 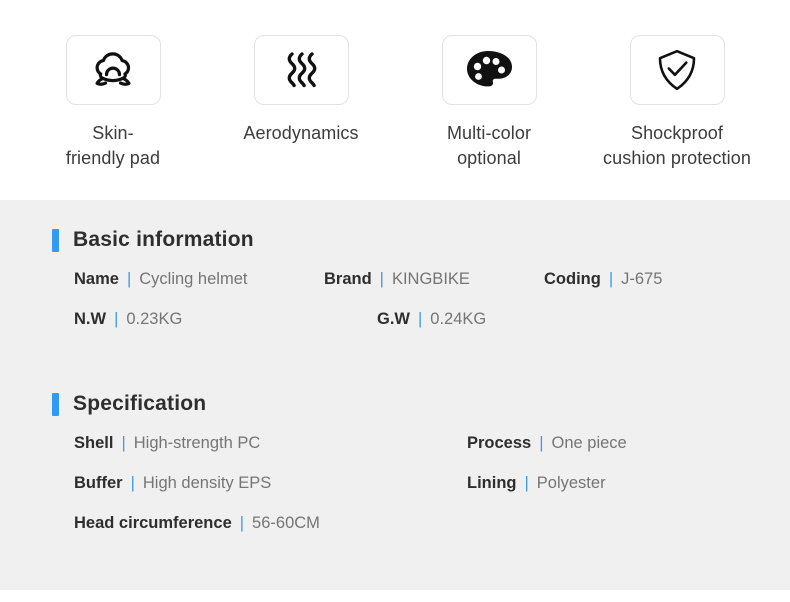 What do you see at coordinates (94, 443) in the screenshot?
I see `field-label: Shell` at bounding box center [94, 443].